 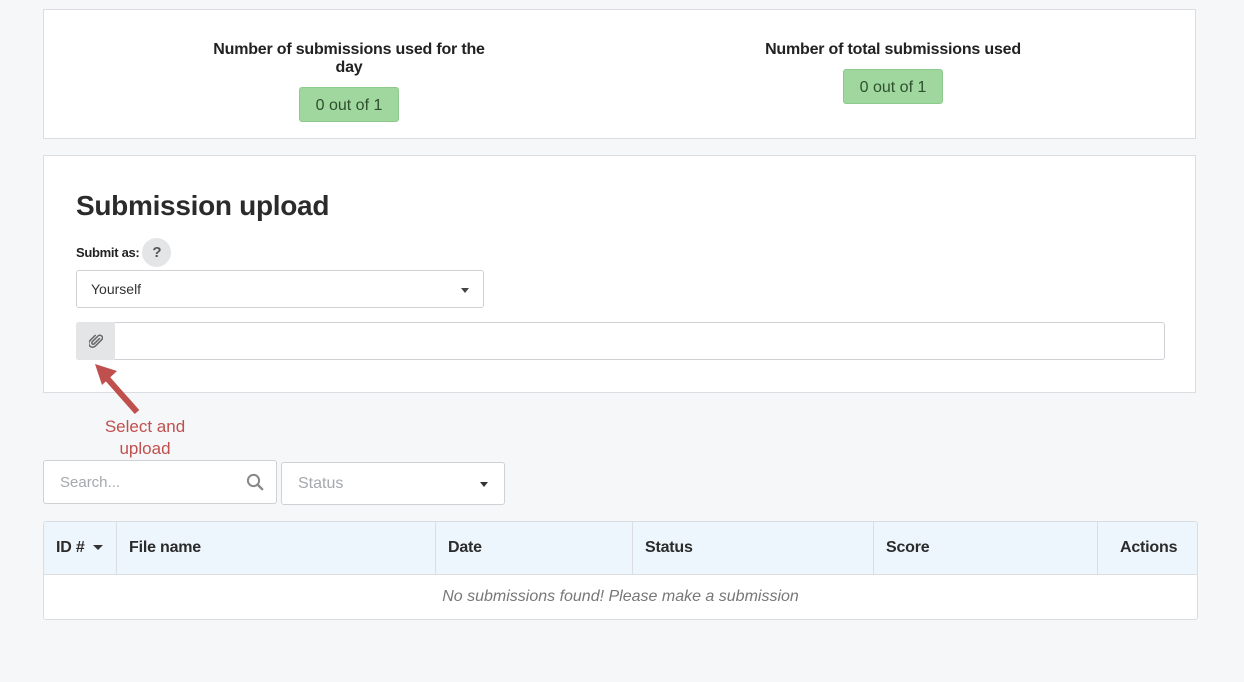 What do you see at coordinates (116, 289) in the screenshot?
I see `submit-as-value: Yourself` at bounding box center [116, 289].